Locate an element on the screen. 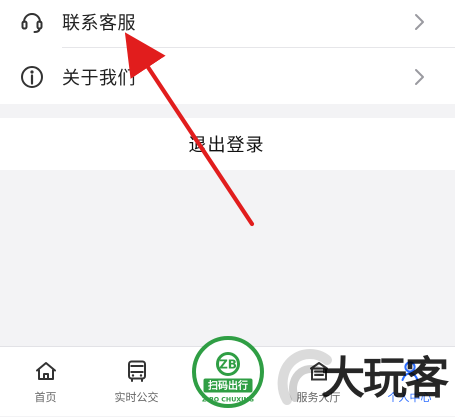 This screenshot has height=417, width=455. tab-realtime-bus: 实时公交 is located at coordinates (136, 382).